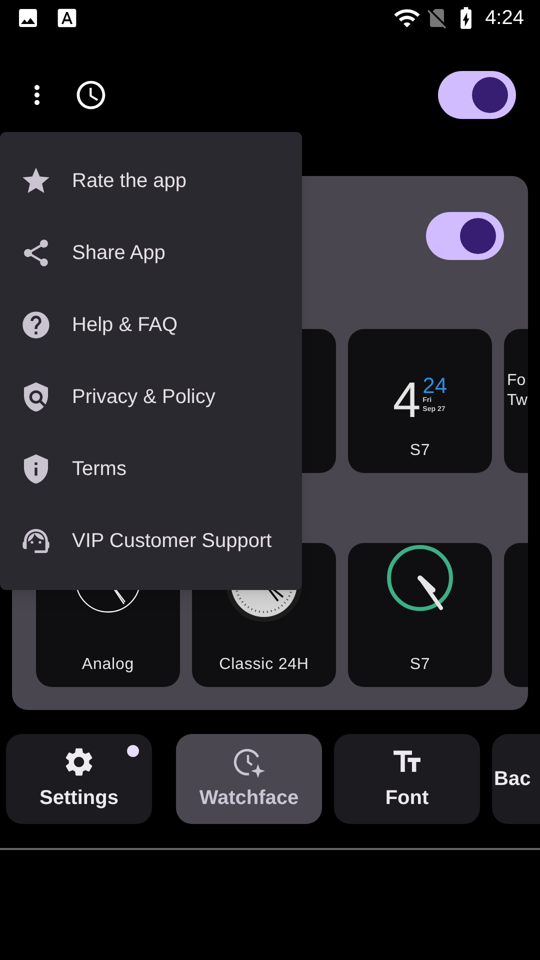 The height and width of the screenshot is (960, 540). What do you see at coordinates (151, 325) in the screenshot?
I see `menu-item: Help & FAQ` at bounding box center [151, 325].